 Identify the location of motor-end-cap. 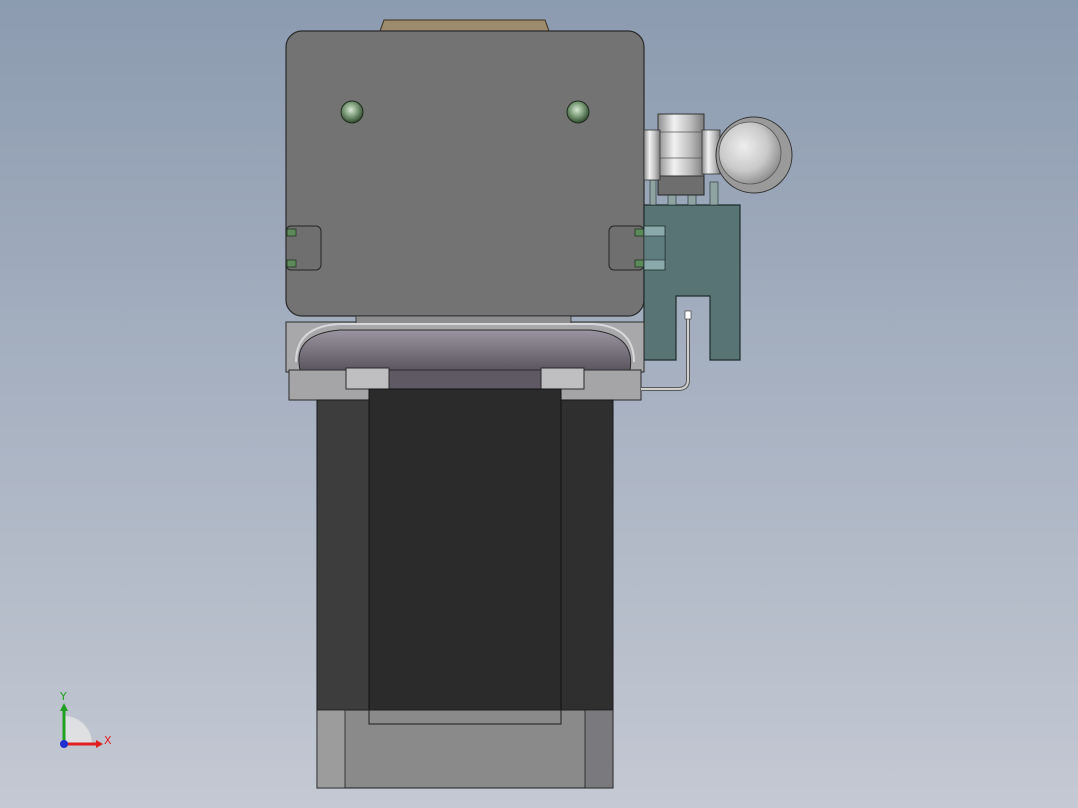
(465, 749).